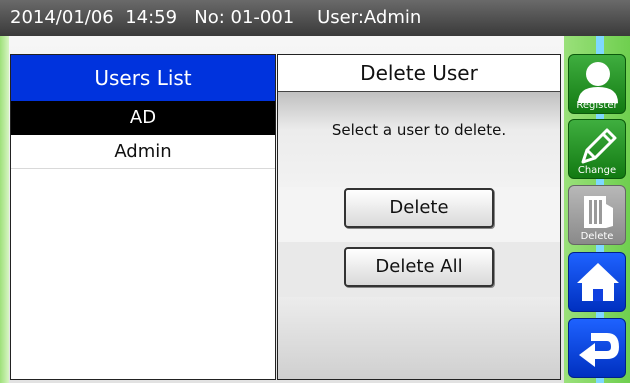  Describe the element at coordinates (419, 130) in the screenshot. I see `delete-instruction: Select a user to delete.` at that location.